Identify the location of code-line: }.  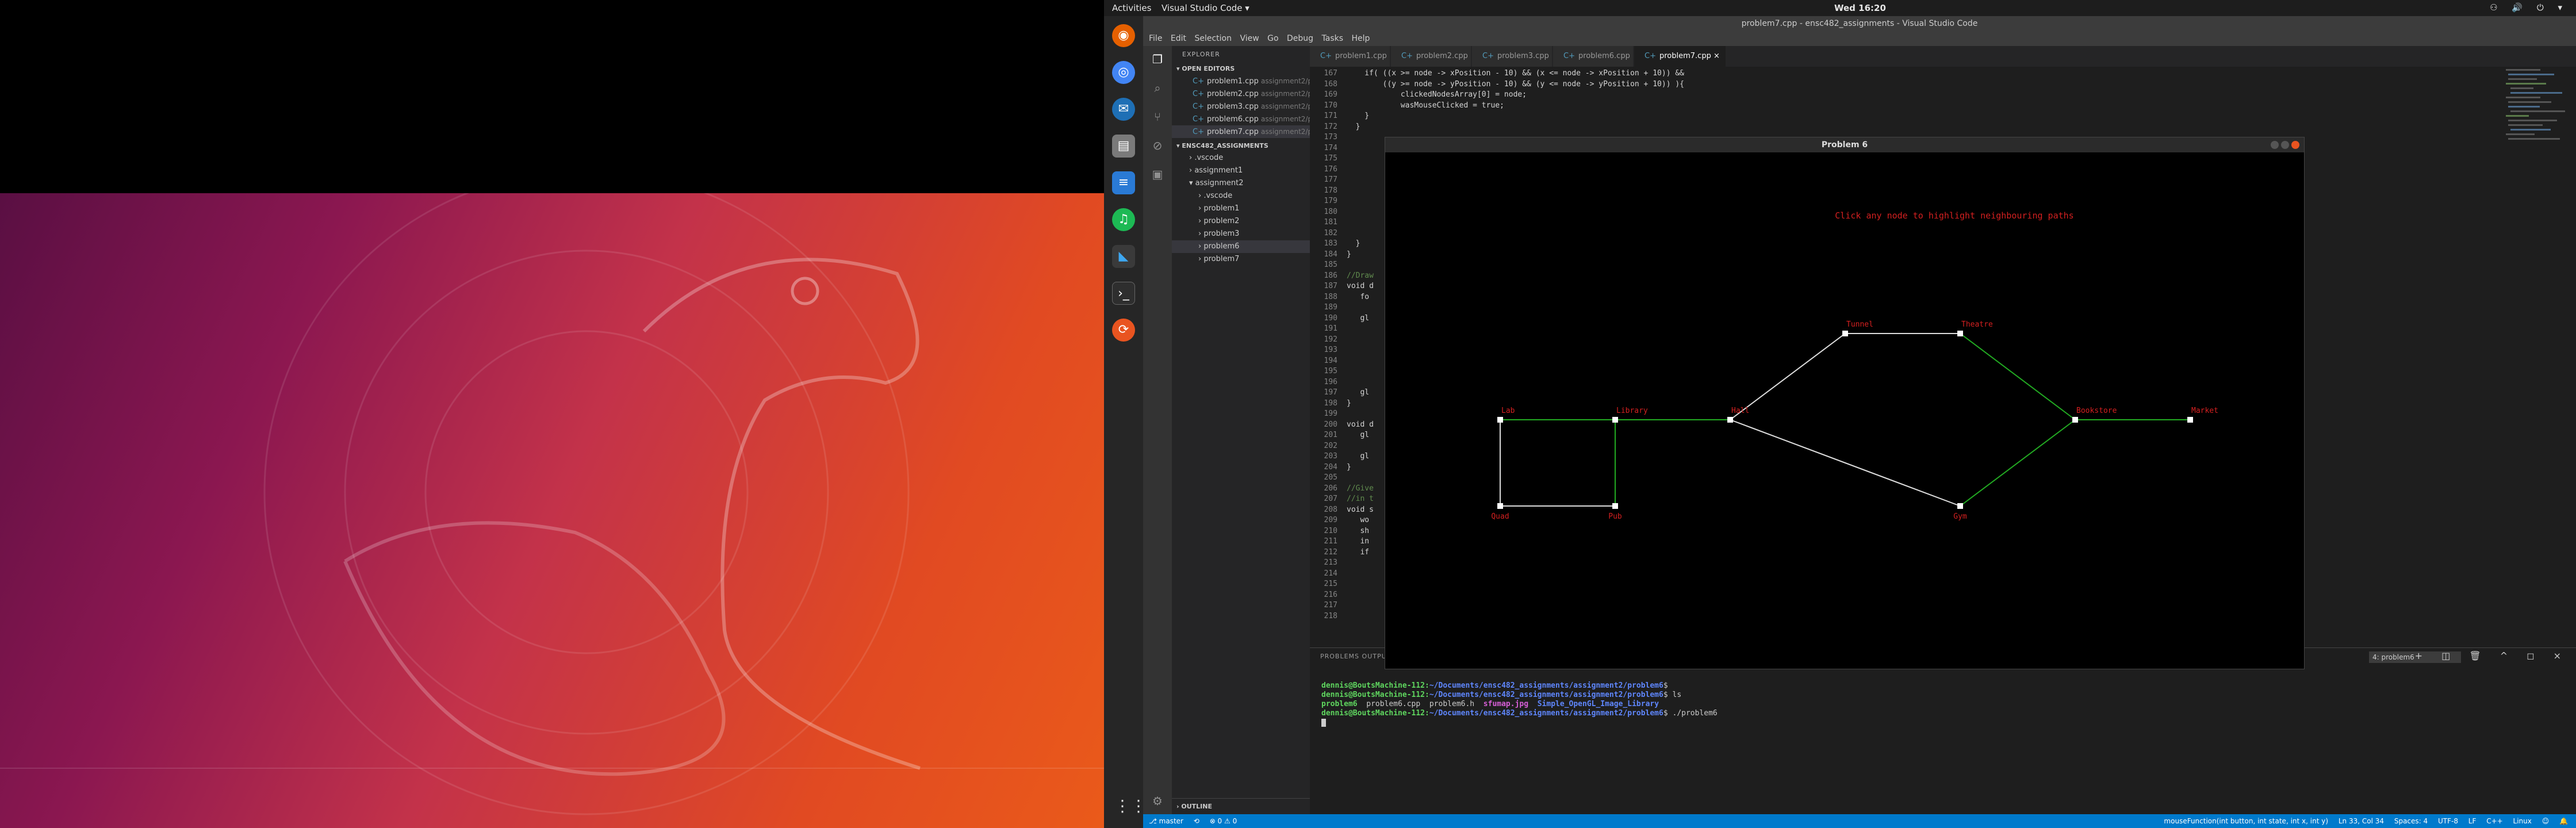
(1353, 243).